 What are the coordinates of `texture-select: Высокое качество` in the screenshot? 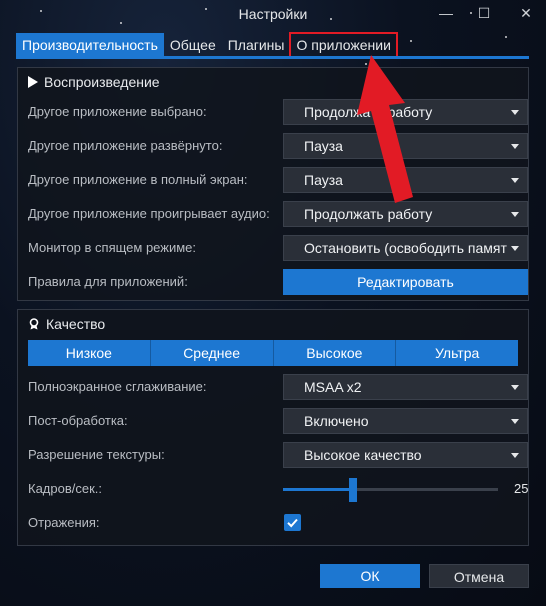 It's located at (405, 455).